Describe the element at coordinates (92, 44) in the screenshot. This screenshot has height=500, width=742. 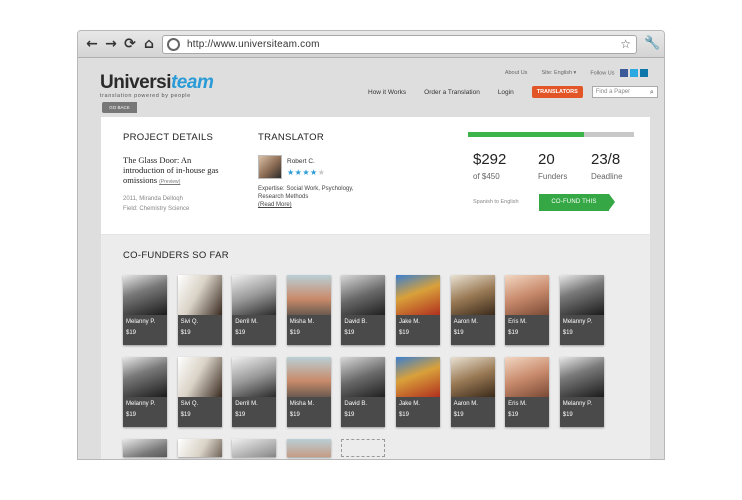
I see `back-arrow-icon: ←` at that location.